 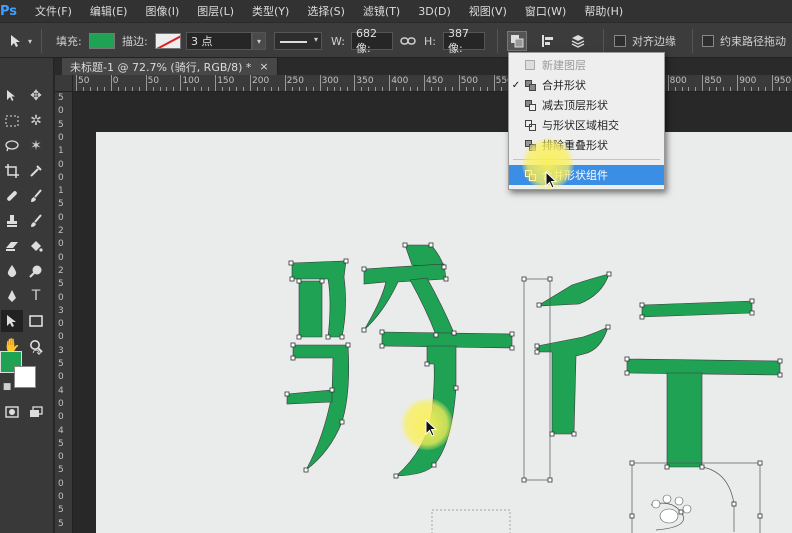 I want to click on path-arrangement-icon, so click(x=578, y=41).